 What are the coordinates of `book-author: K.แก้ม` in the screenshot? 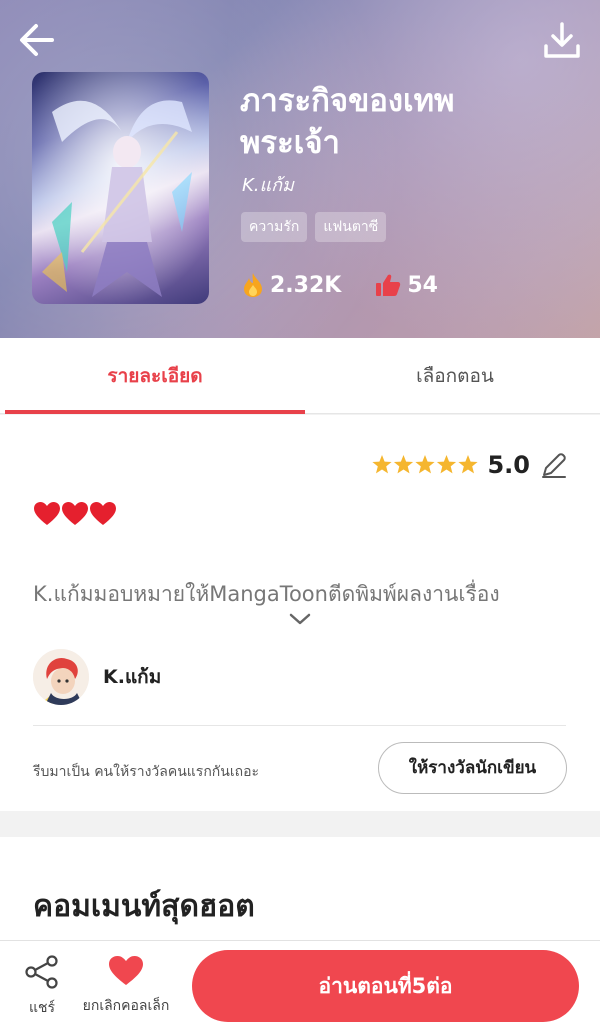 It's located at (268, 184).